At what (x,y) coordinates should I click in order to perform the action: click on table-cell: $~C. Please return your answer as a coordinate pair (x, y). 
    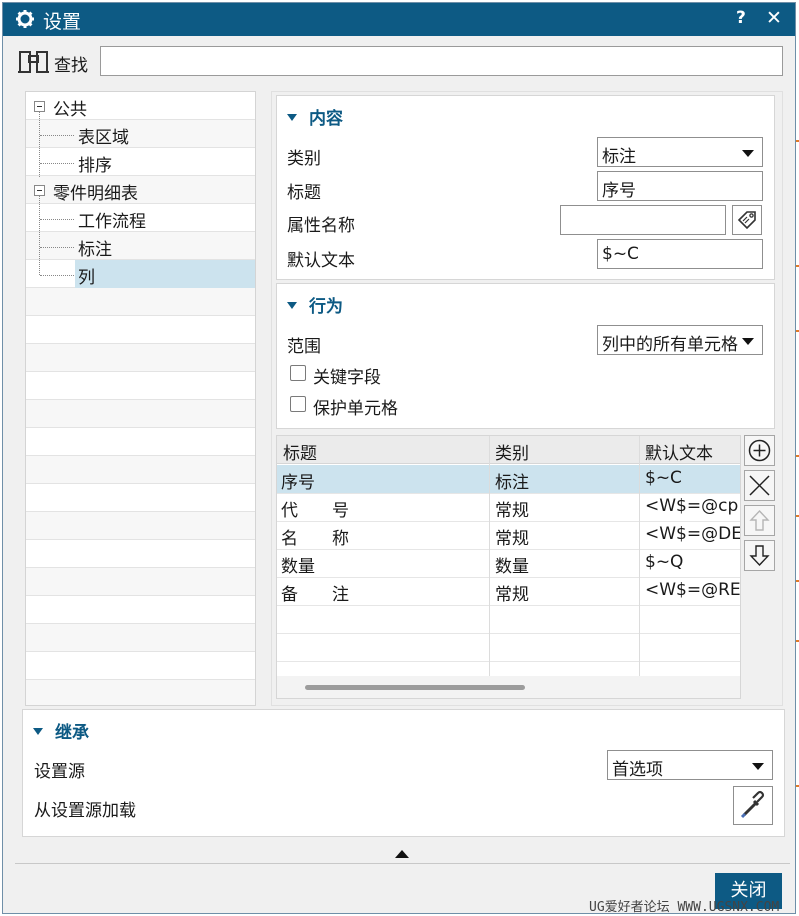
    Looking at the image, I should click on (692, 478).